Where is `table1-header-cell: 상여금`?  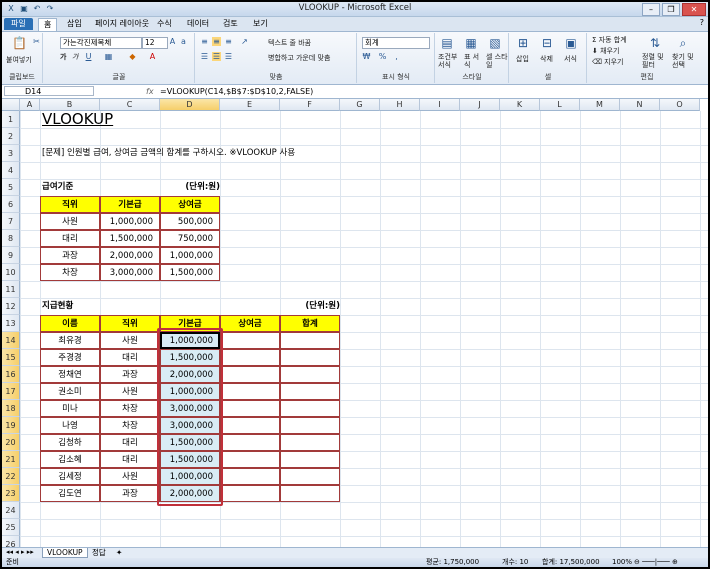
table1-header-cell: 상여금 is located at coordinates (190, 204).